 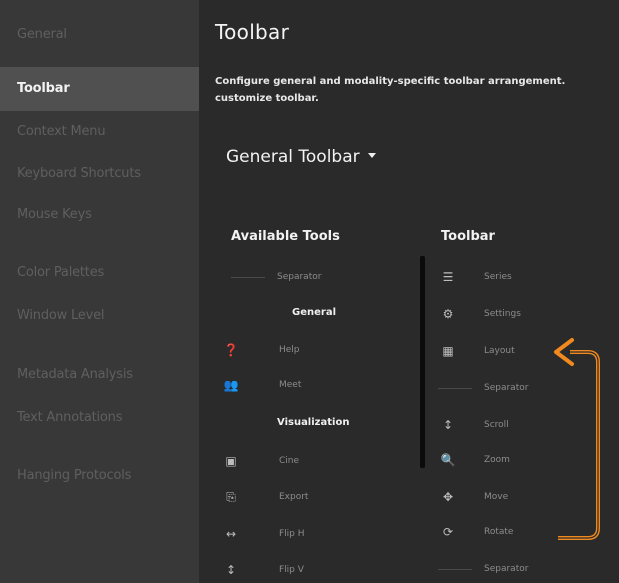 I want to click on sidebar-item-keyboard-shortcuts: Keyboard Shortcuts, so click(x=99, y=174).